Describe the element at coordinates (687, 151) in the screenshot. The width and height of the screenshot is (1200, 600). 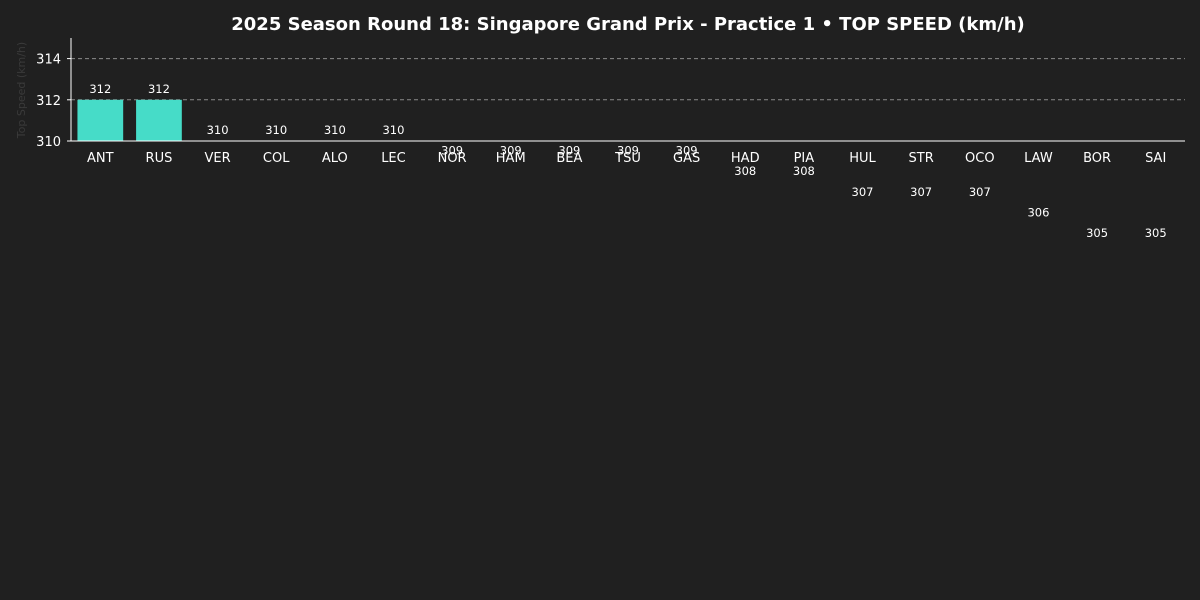
I see `value-label-gas: 309` at that location.